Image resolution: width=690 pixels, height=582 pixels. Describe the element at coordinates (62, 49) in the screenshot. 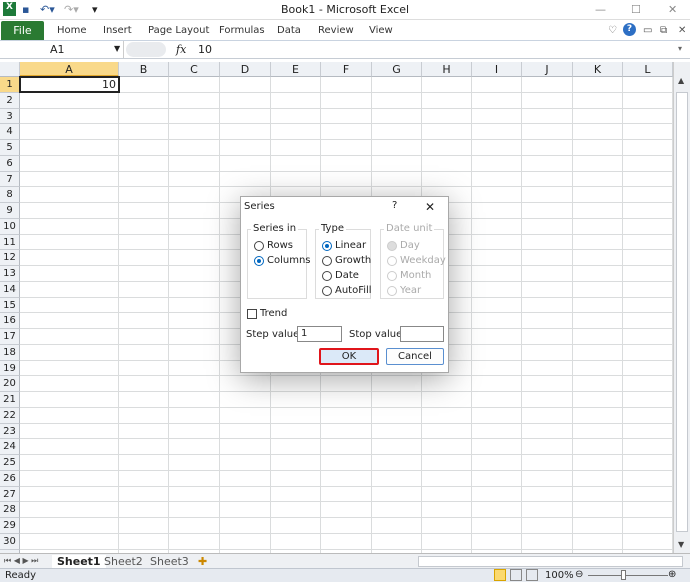

I see `name-box: A1` at that location.